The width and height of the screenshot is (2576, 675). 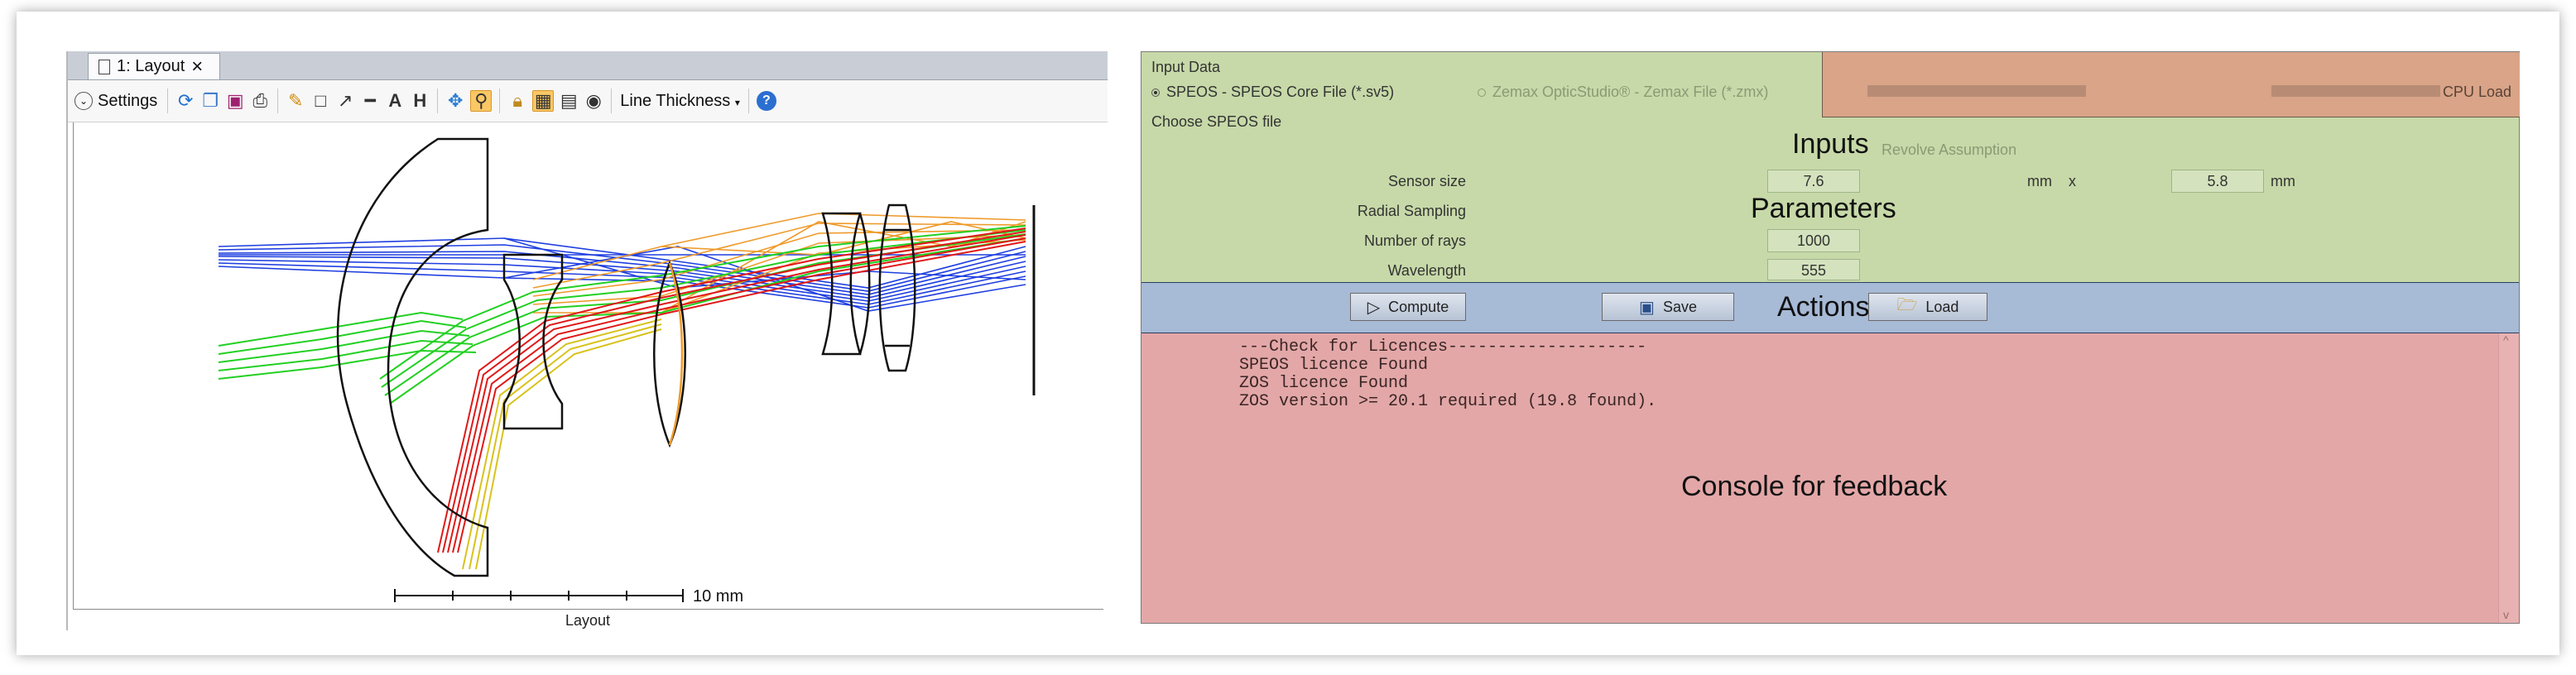 I want to click on wavelength-label: Wavelength, so click(x=1426, y=270).